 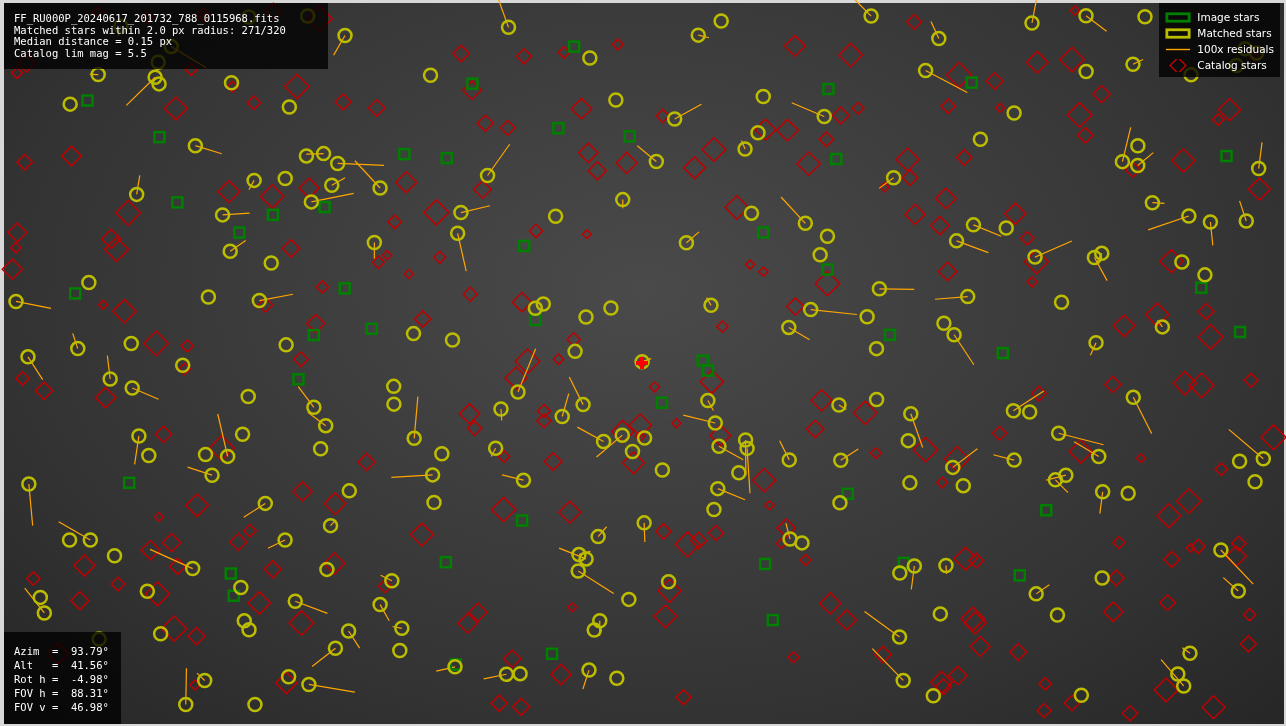 What do you see at coordinates (61, 707) in the screenshot?
I see `pointing-text: FOV v = 46.98°` at bounding box center [61, 707].